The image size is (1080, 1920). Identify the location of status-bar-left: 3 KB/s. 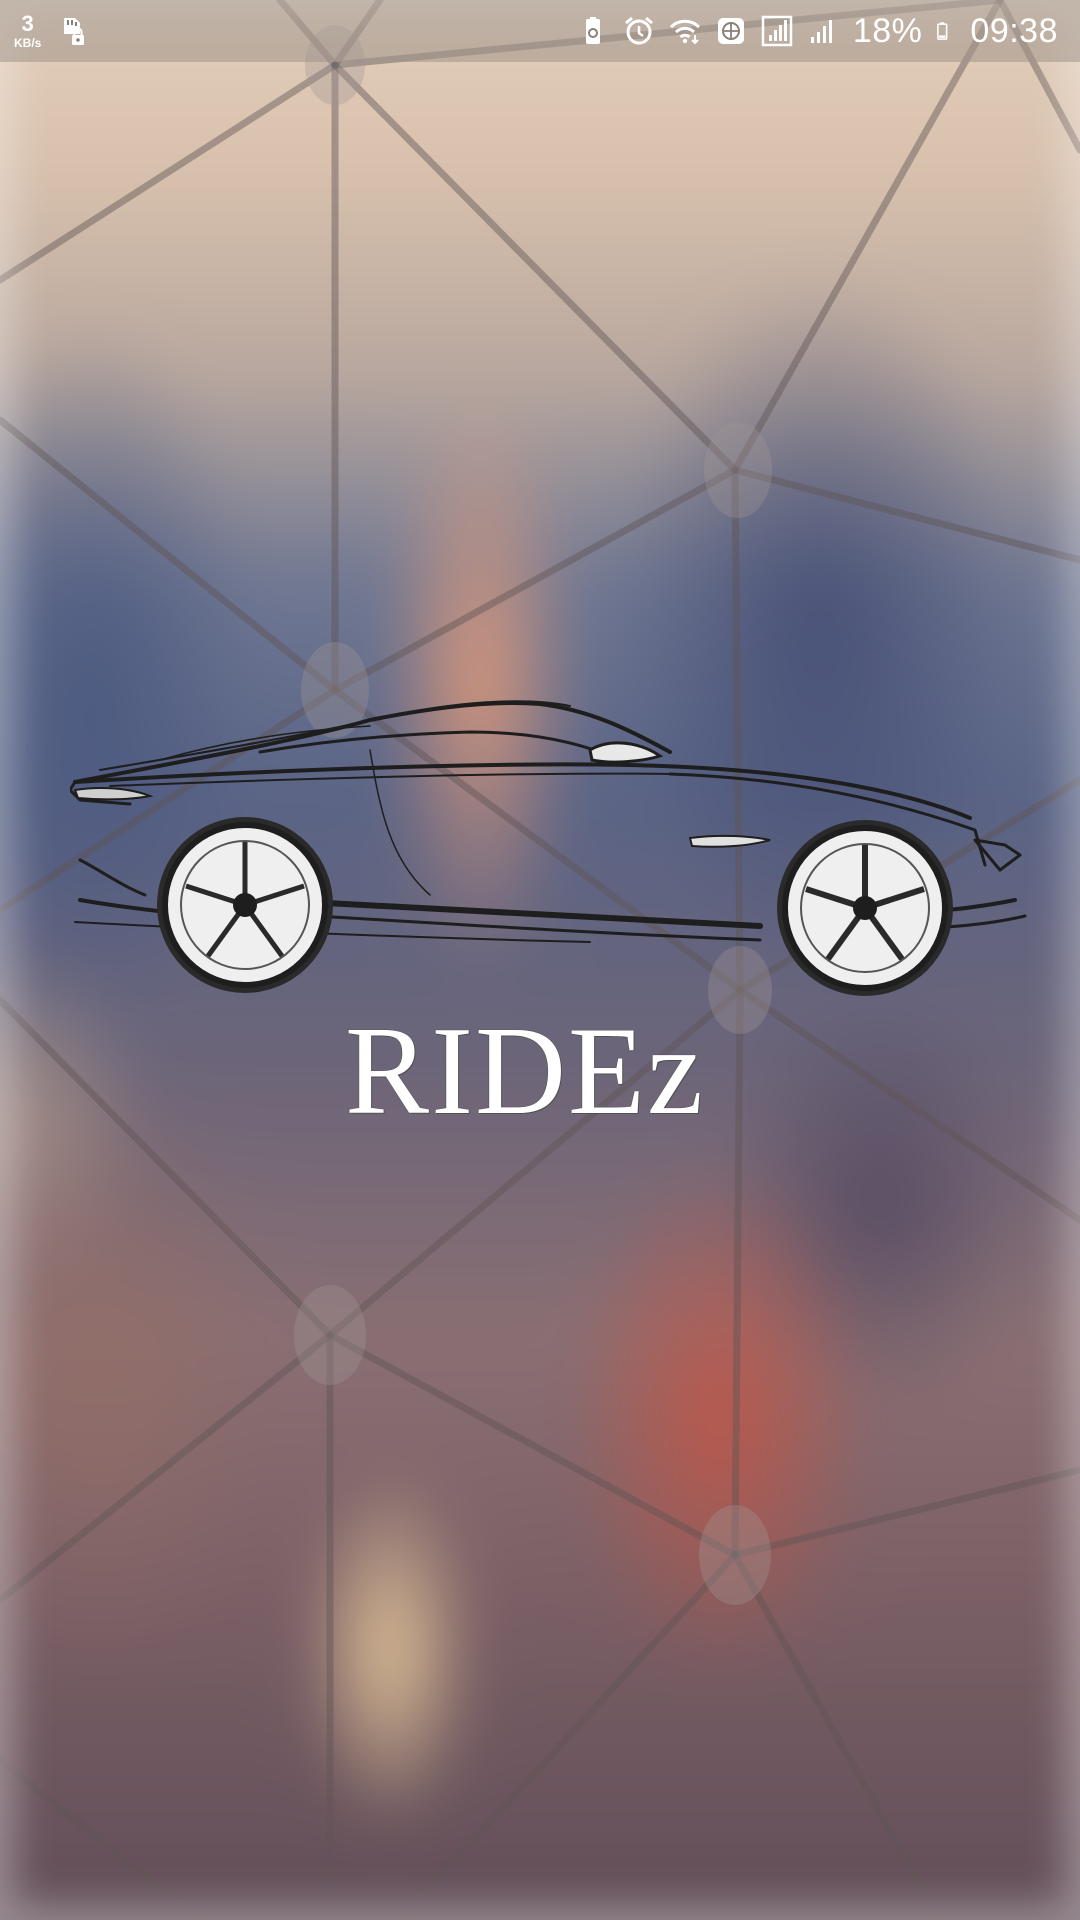
(50, 31).